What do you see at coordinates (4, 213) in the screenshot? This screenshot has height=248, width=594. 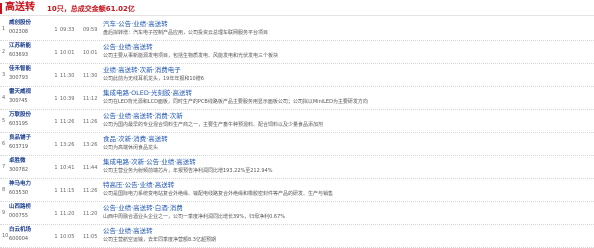 I see `row-index: 9` at bounding box center [4, 213].